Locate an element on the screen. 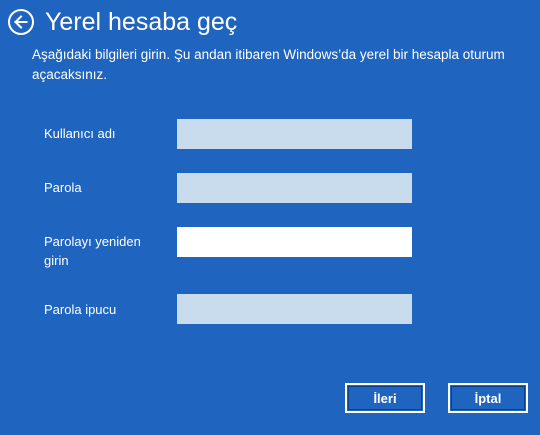 The image size is (540, 435). password-hint-input is located at coordinates (294, 309).